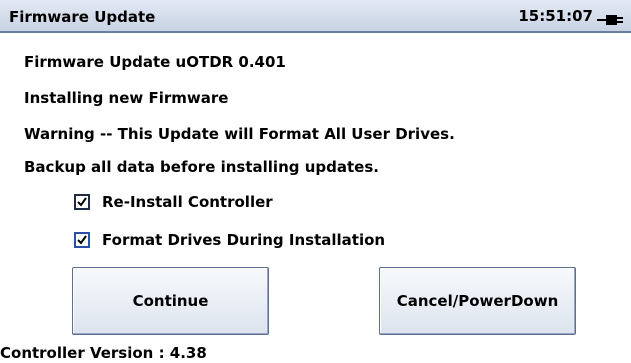 The width and height of the screenshot is (631, 363). I want to click on format-drives-option: Format Drives During Installation, so click(229, 240).